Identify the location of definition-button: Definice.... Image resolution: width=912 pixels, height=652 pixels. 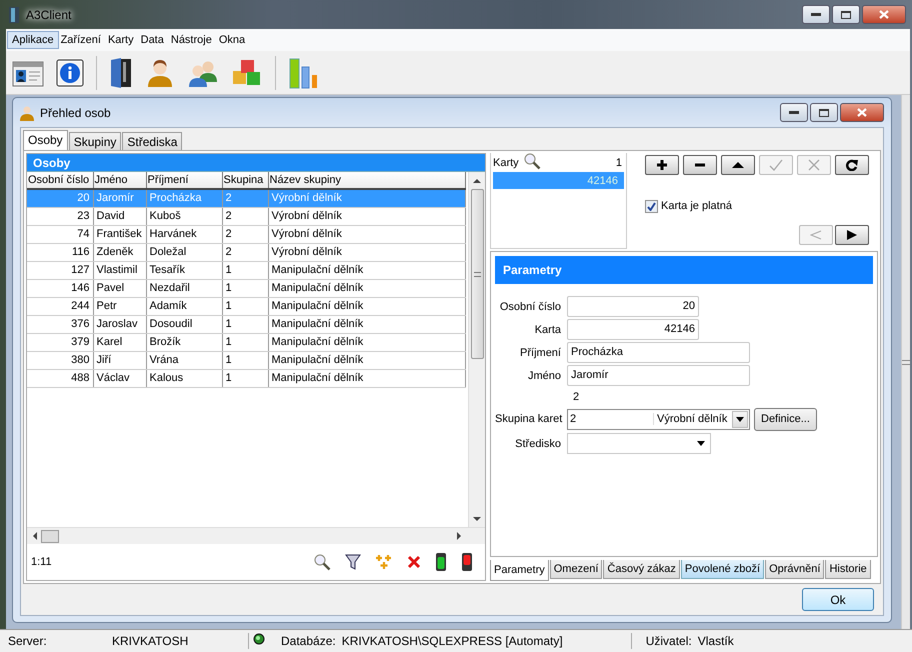
(785, 419).